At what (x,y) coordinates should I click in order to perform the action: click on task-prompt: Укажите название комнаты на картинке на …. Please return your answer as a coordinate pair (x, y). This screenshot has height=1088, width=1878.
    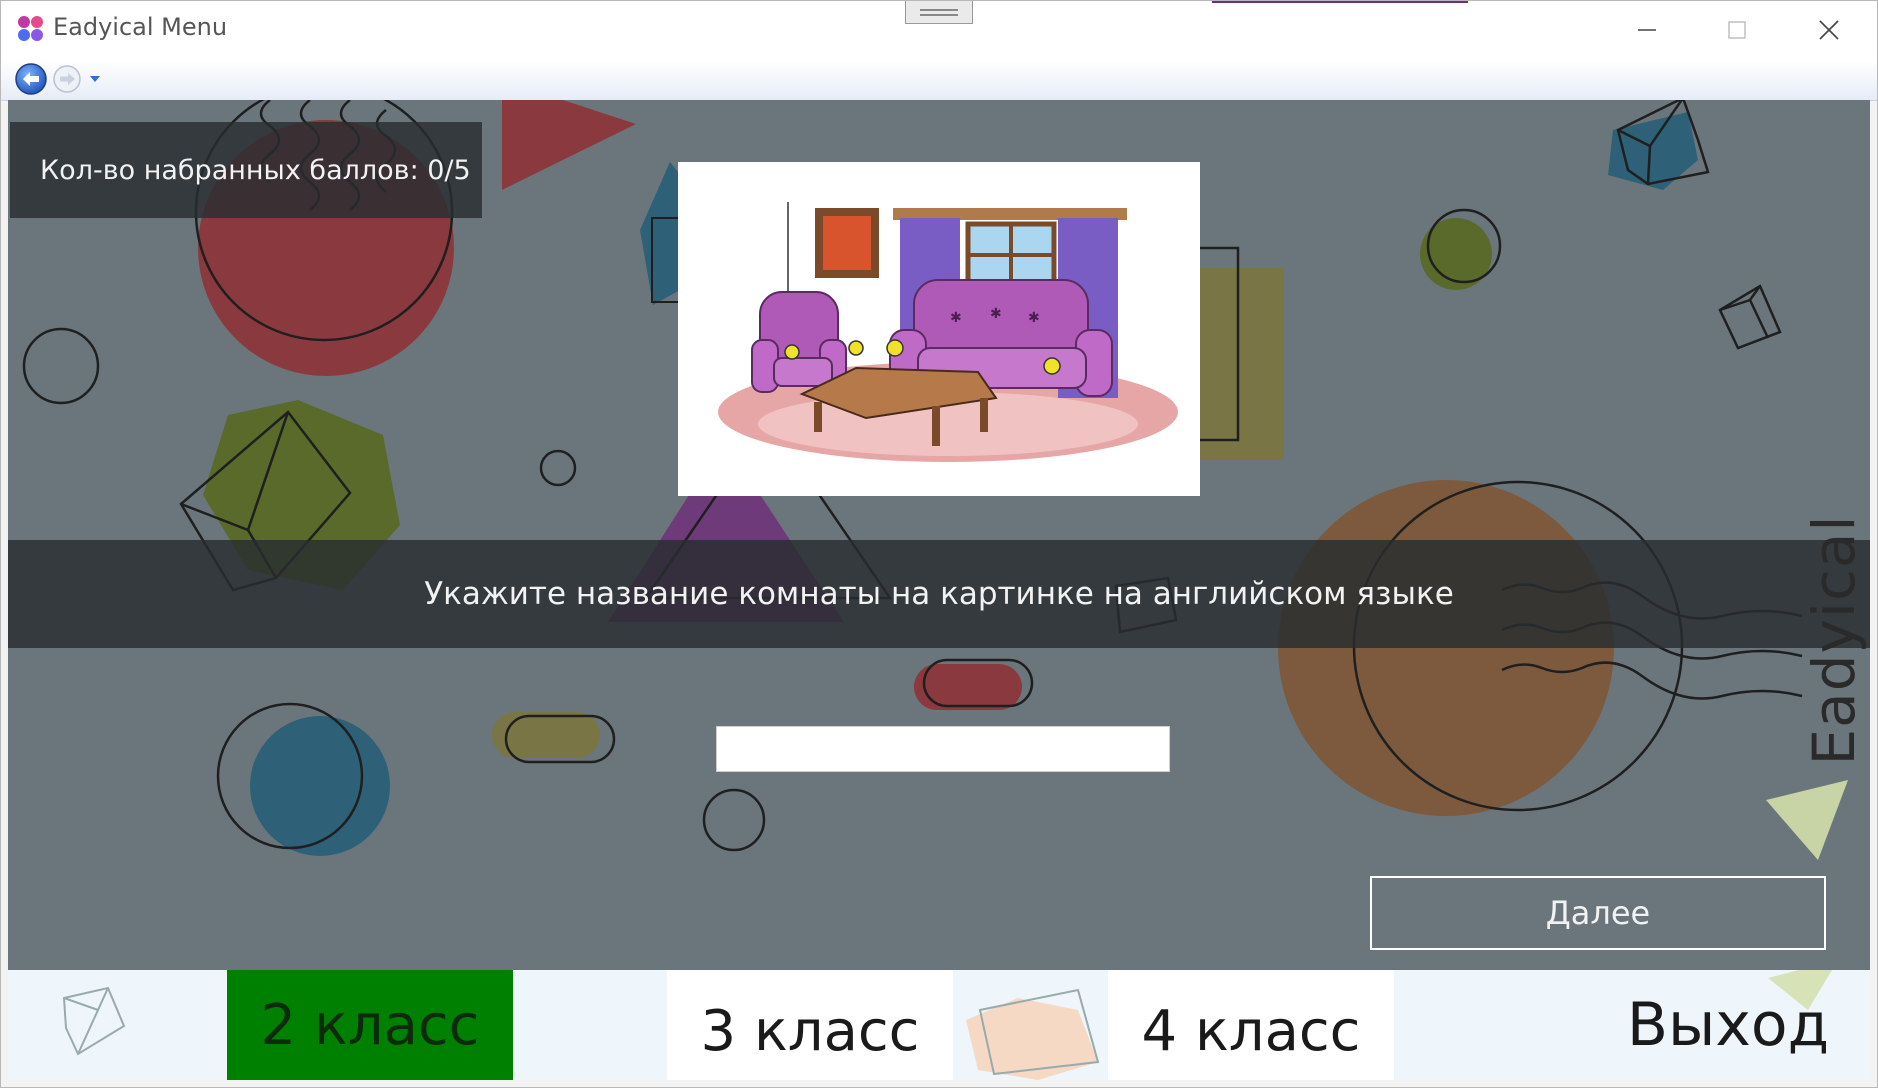
    Looking at the image, I should click on (939, 594).